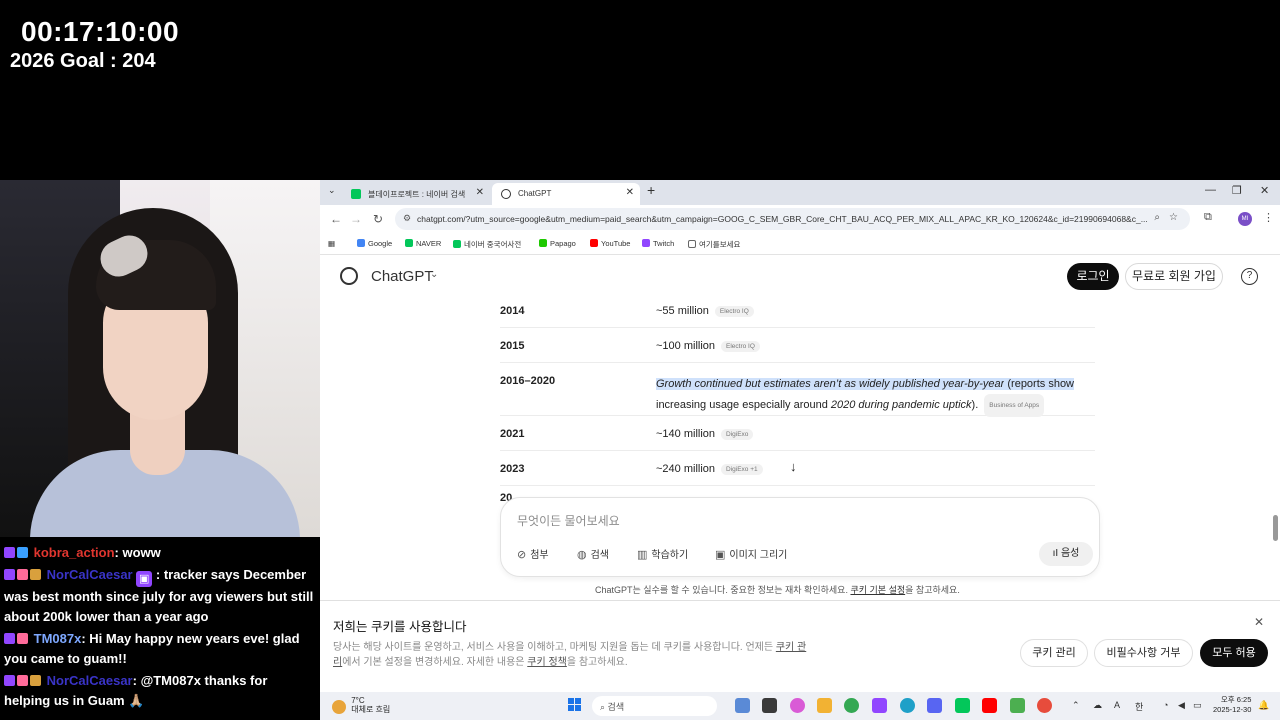 This screenshot has width=1280, height=720. What do you see at coordinates (879, 705) in the screenshot?
I see `twitch-app-icon` at bounding box center [879, 705].